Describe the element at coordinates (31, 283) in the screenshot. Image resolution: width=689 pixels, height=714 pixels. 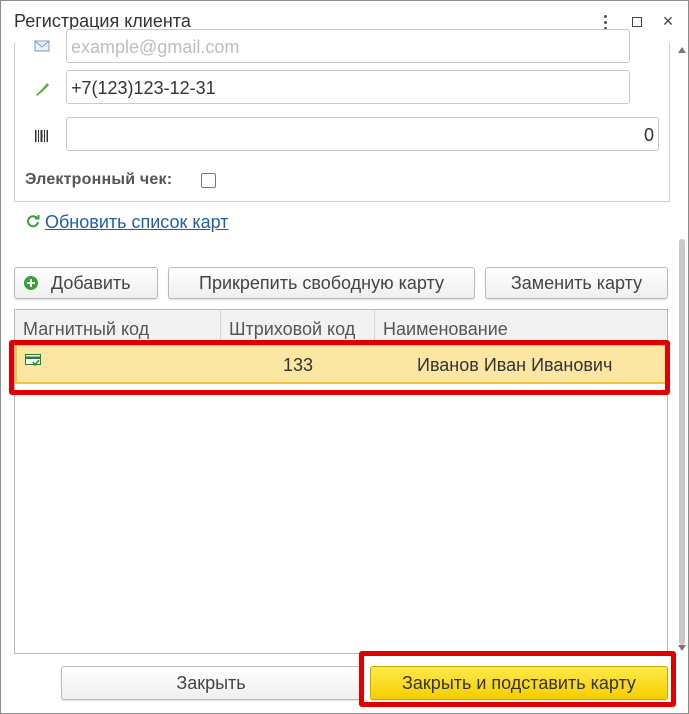
I see `add-plus-icon` at that location.